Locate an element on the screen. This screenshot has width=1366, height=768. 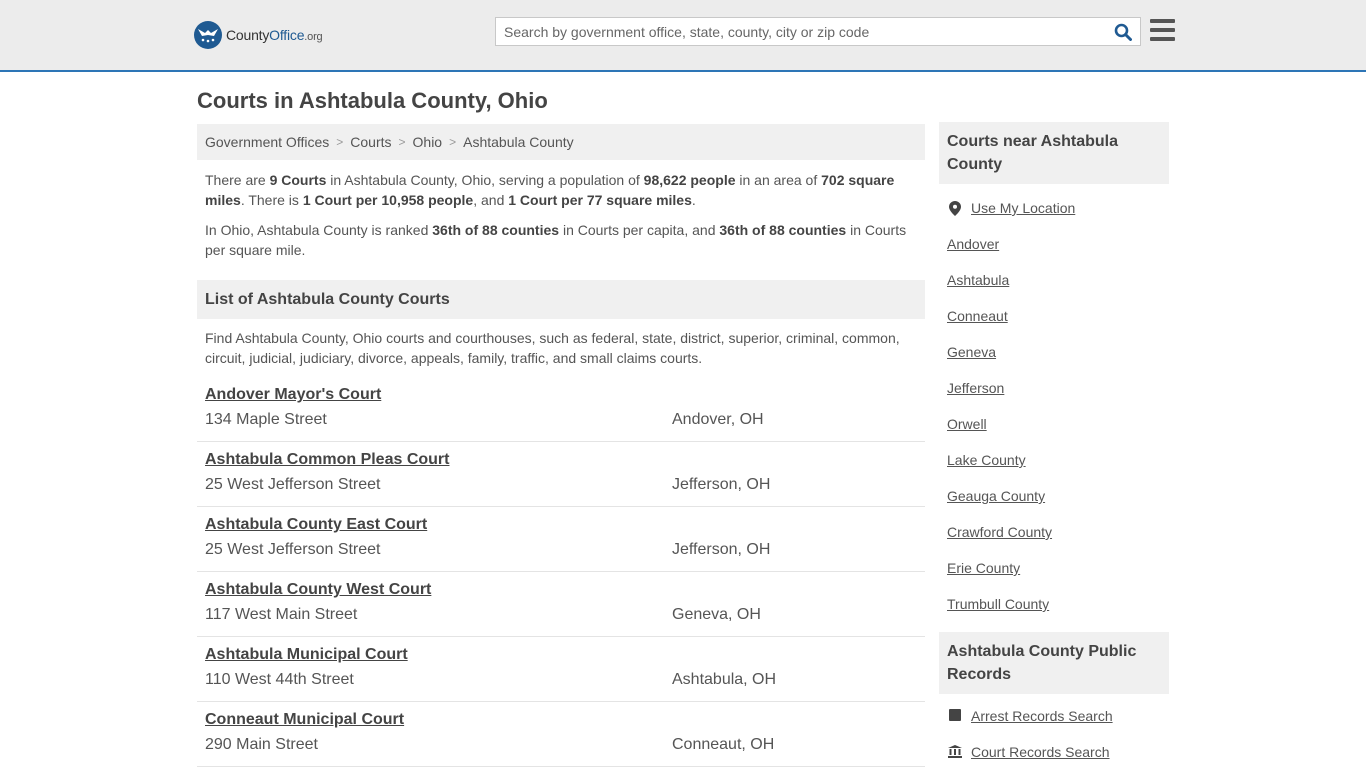
sidebar-item-lake-county: Lake County is located at coordinates (1058, 468).